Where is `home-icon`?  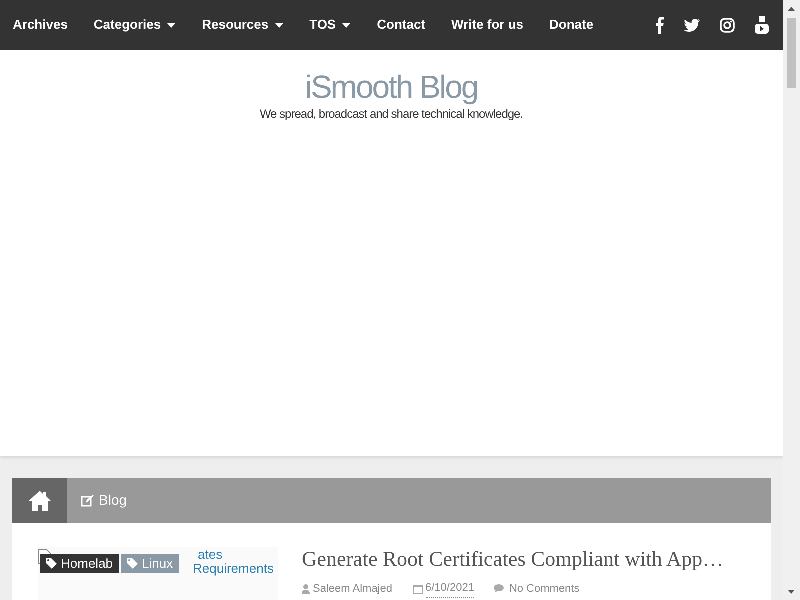 home-icon is located at coordinates (40, 501).